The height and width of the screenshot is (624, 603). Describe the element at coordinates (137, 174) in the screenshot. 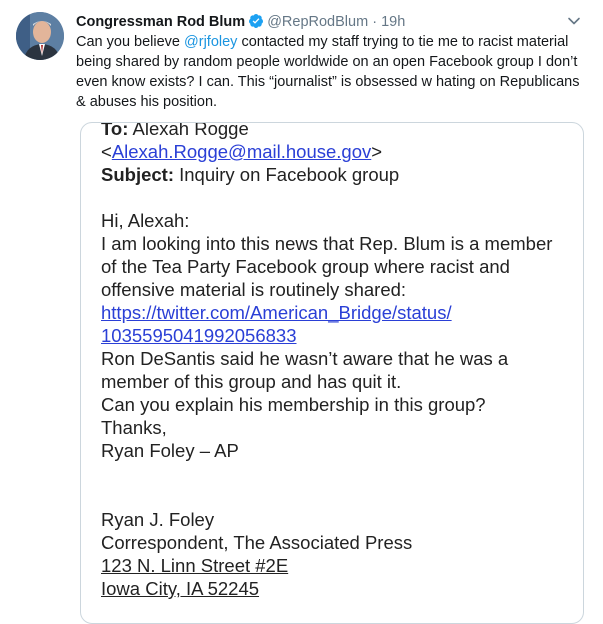

I see `subject-label: Subject:` at that location.